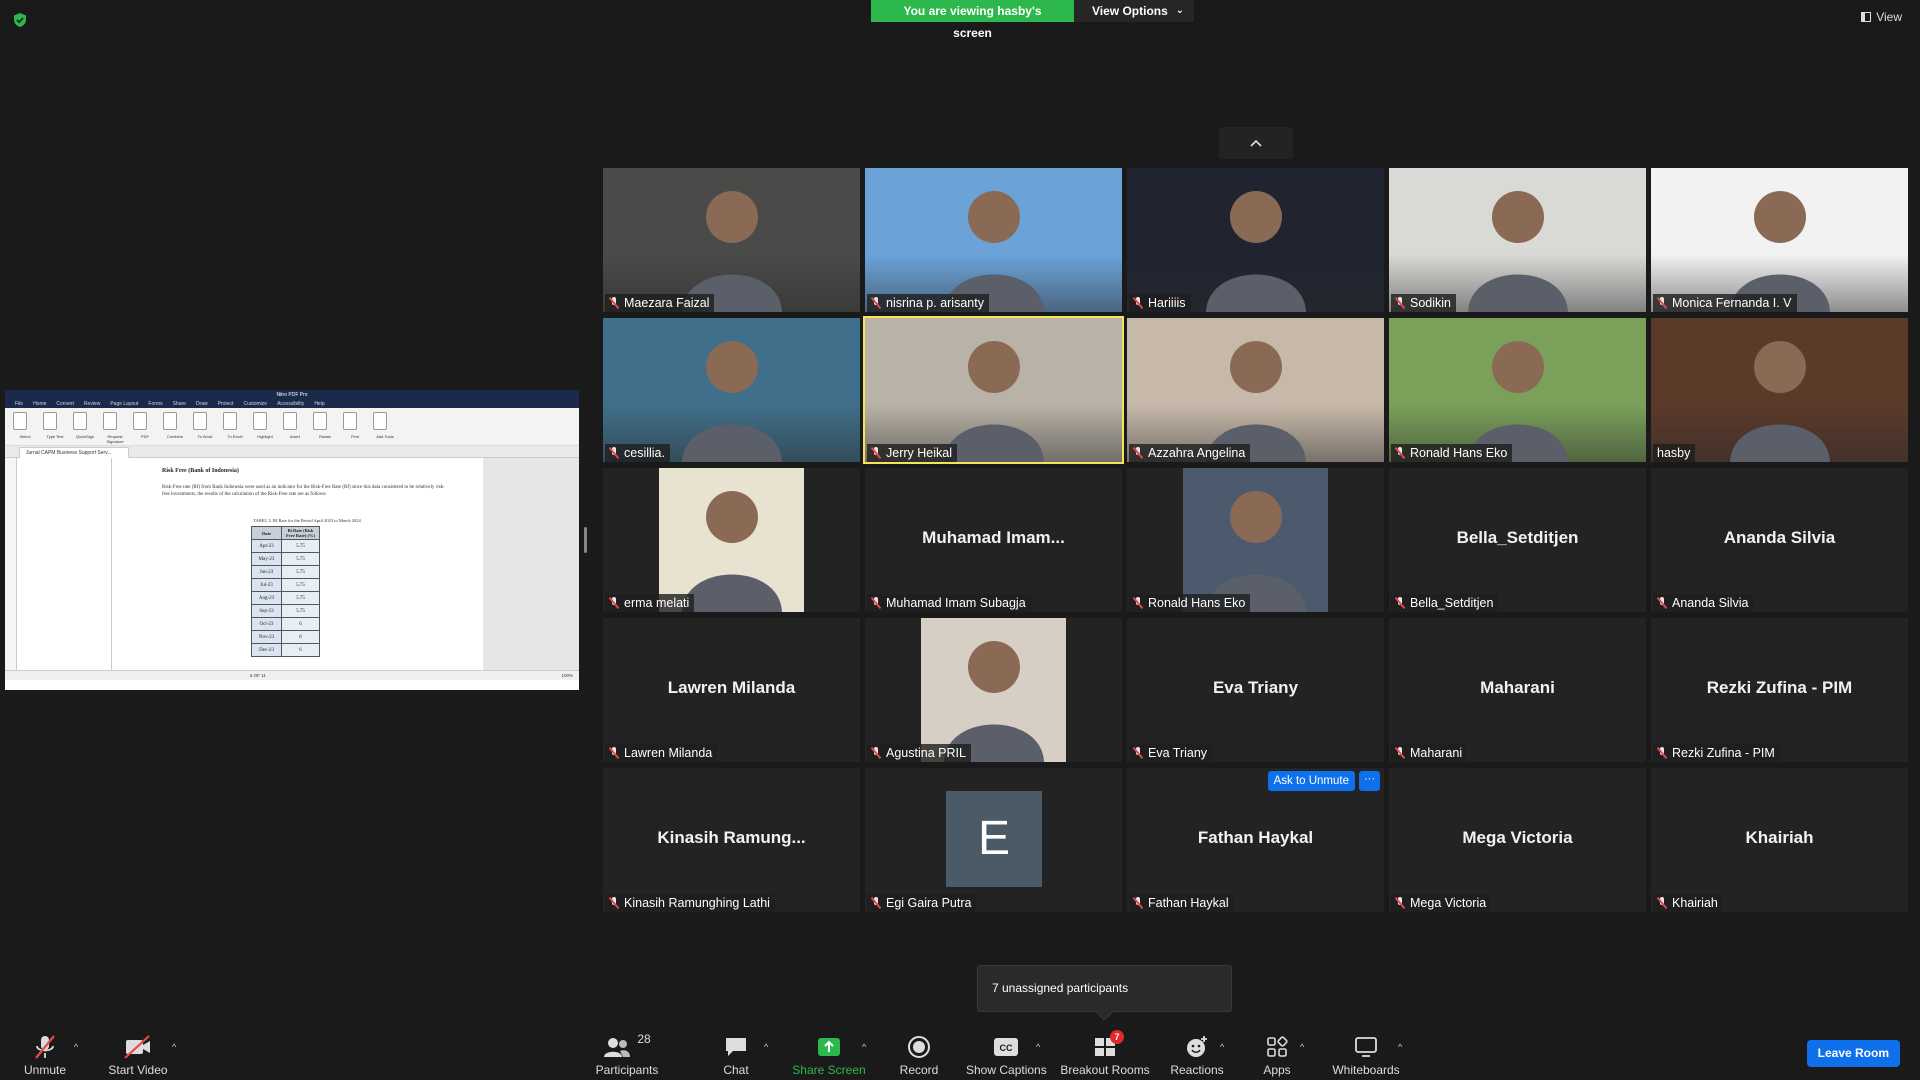 The image size is (1920, 1080). What do you see at coordinates (205, 436) in the screenshot?
I see `pdf-ribbon-tool-label: To Word` at bounding box center [205, 436].